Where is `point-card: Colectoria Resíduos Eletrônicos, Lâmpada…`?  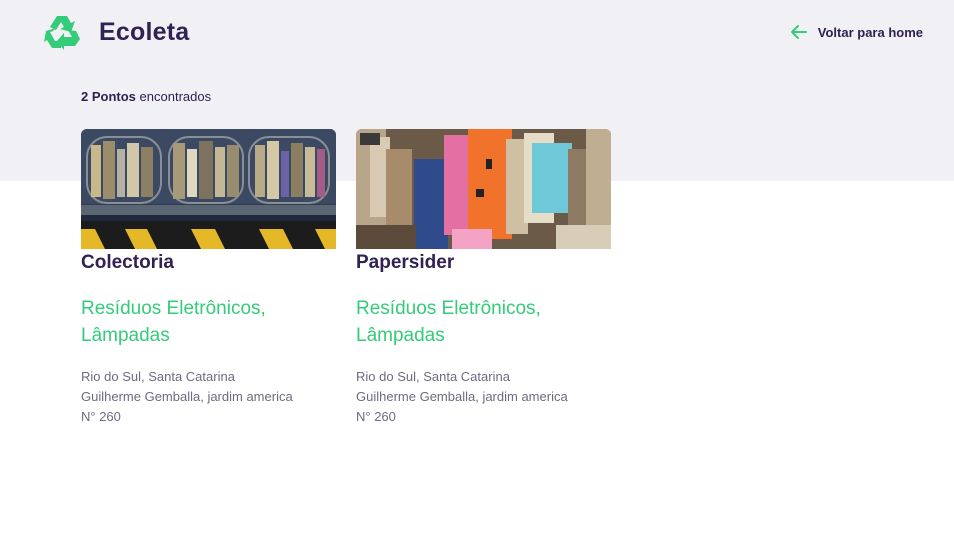
point-card: Colectoria Resíduos Eletrônicos, Lâmpada… is located at coordinates (208, 278).